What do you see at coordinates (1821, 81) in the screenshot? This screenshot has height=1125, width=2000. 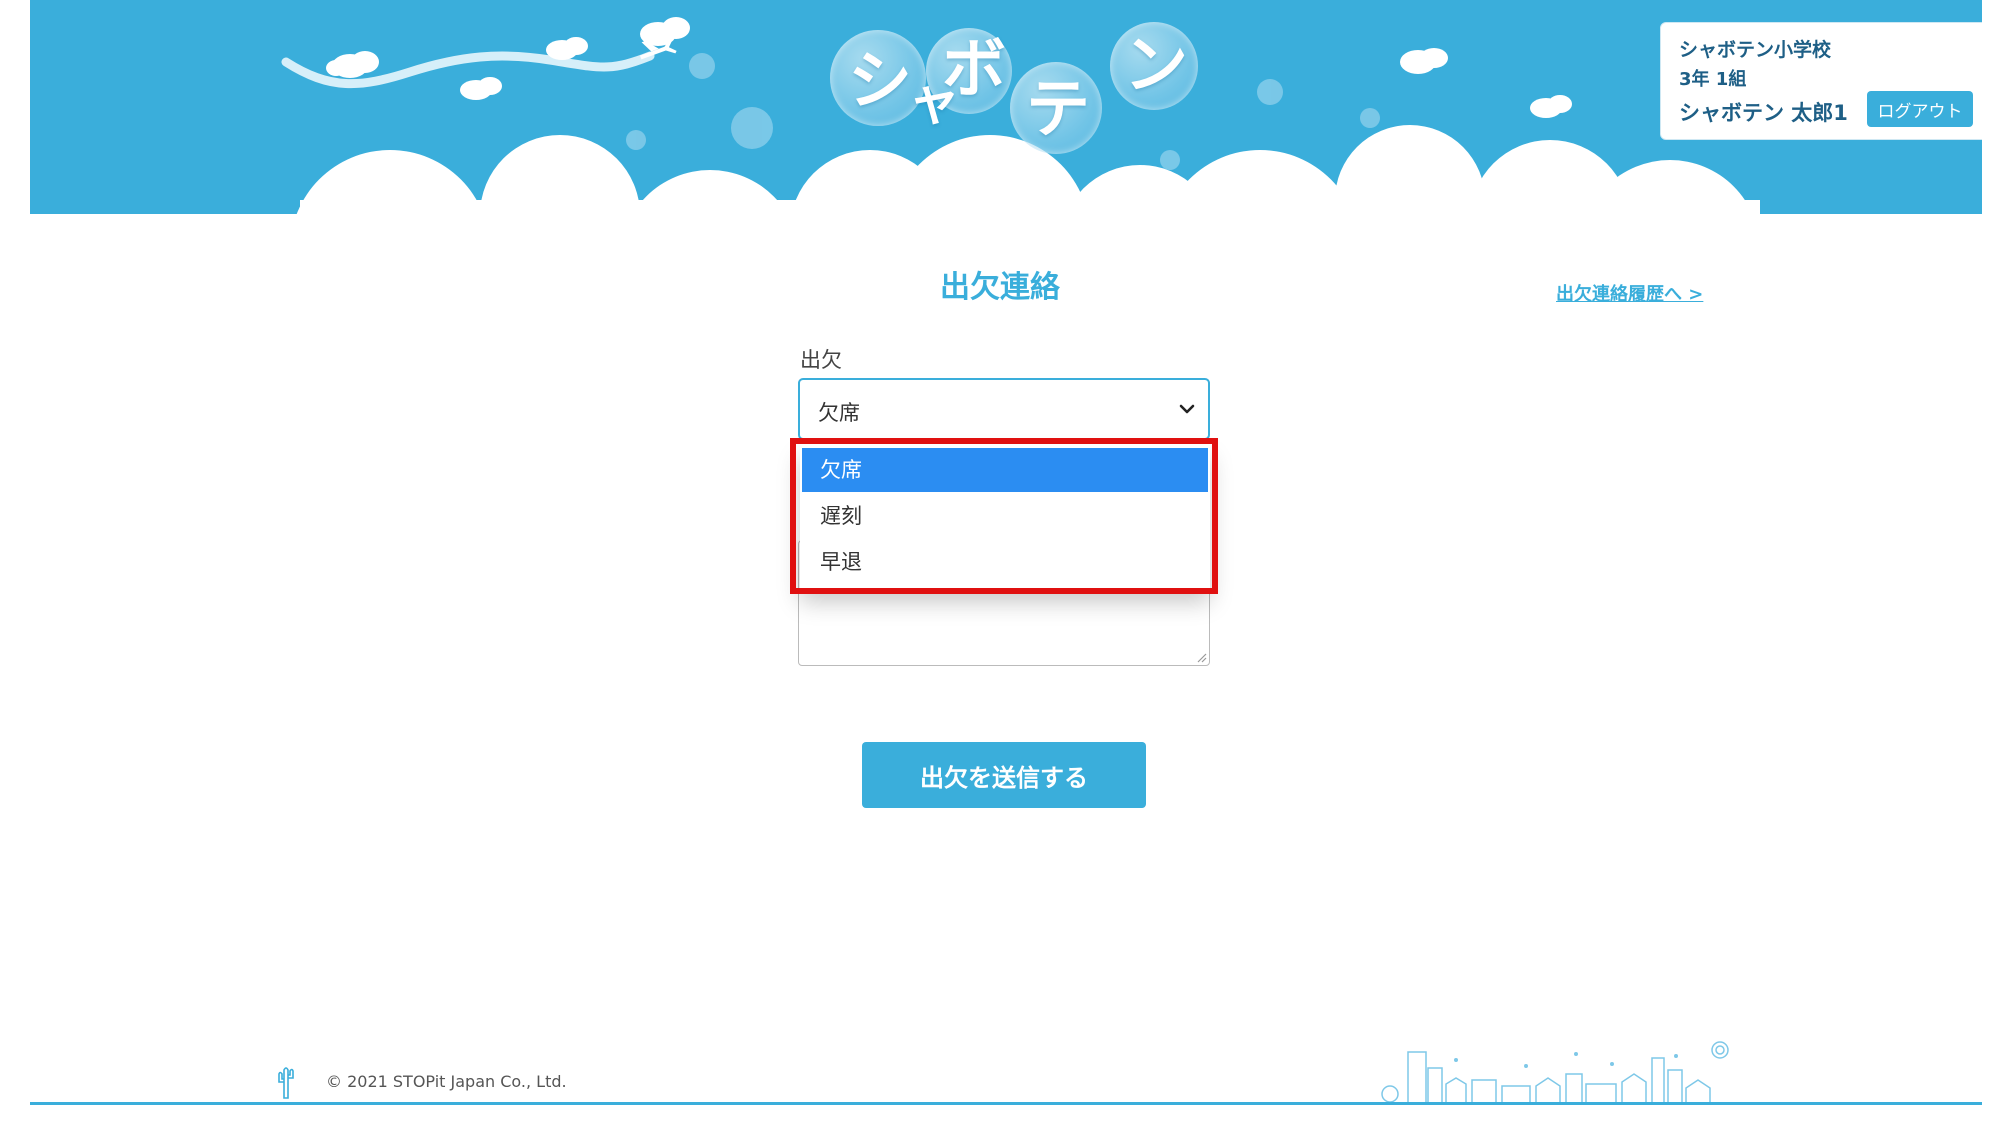 I see `user-info-panel: シャボテン小学校 3年 1組 シャボテン 太郎1 ログアウト` at bounding box center [1821, 81].